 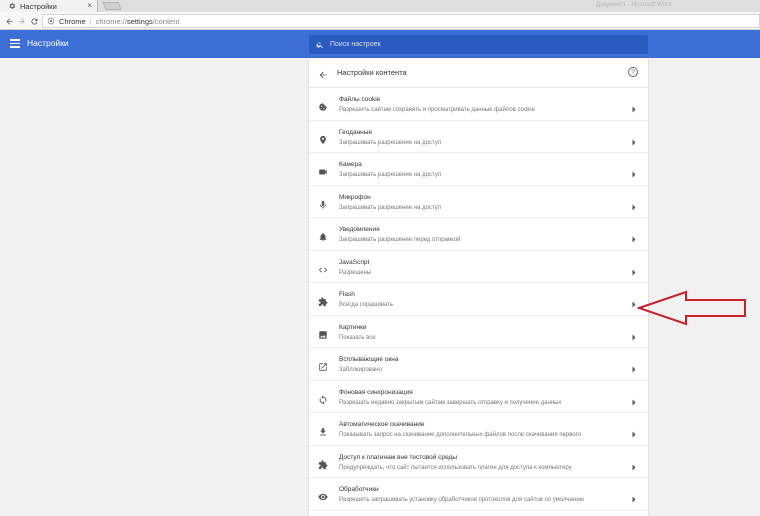 What do you see at coordinates (48, 43) in the screenshot?
I see `page-title: Настройки` at bounding box center [48, 43].